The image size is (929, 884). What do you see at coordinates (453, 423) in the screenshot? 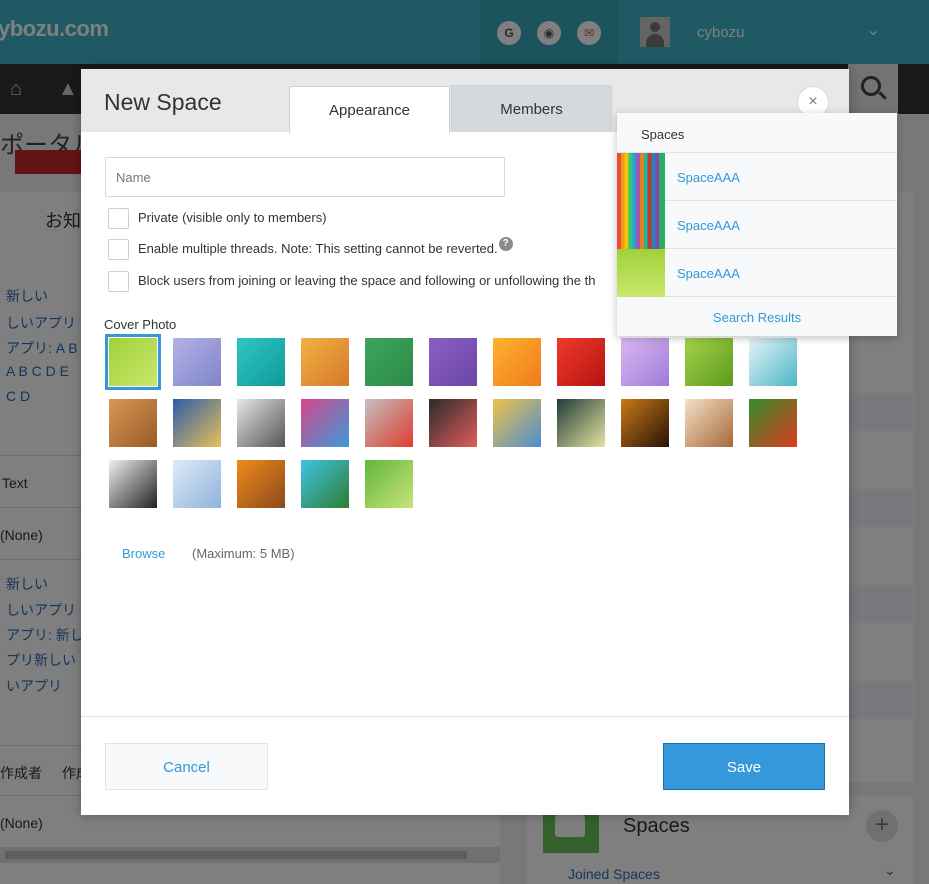
I see `cover-chalkboard` at bounding box center [453, 423].